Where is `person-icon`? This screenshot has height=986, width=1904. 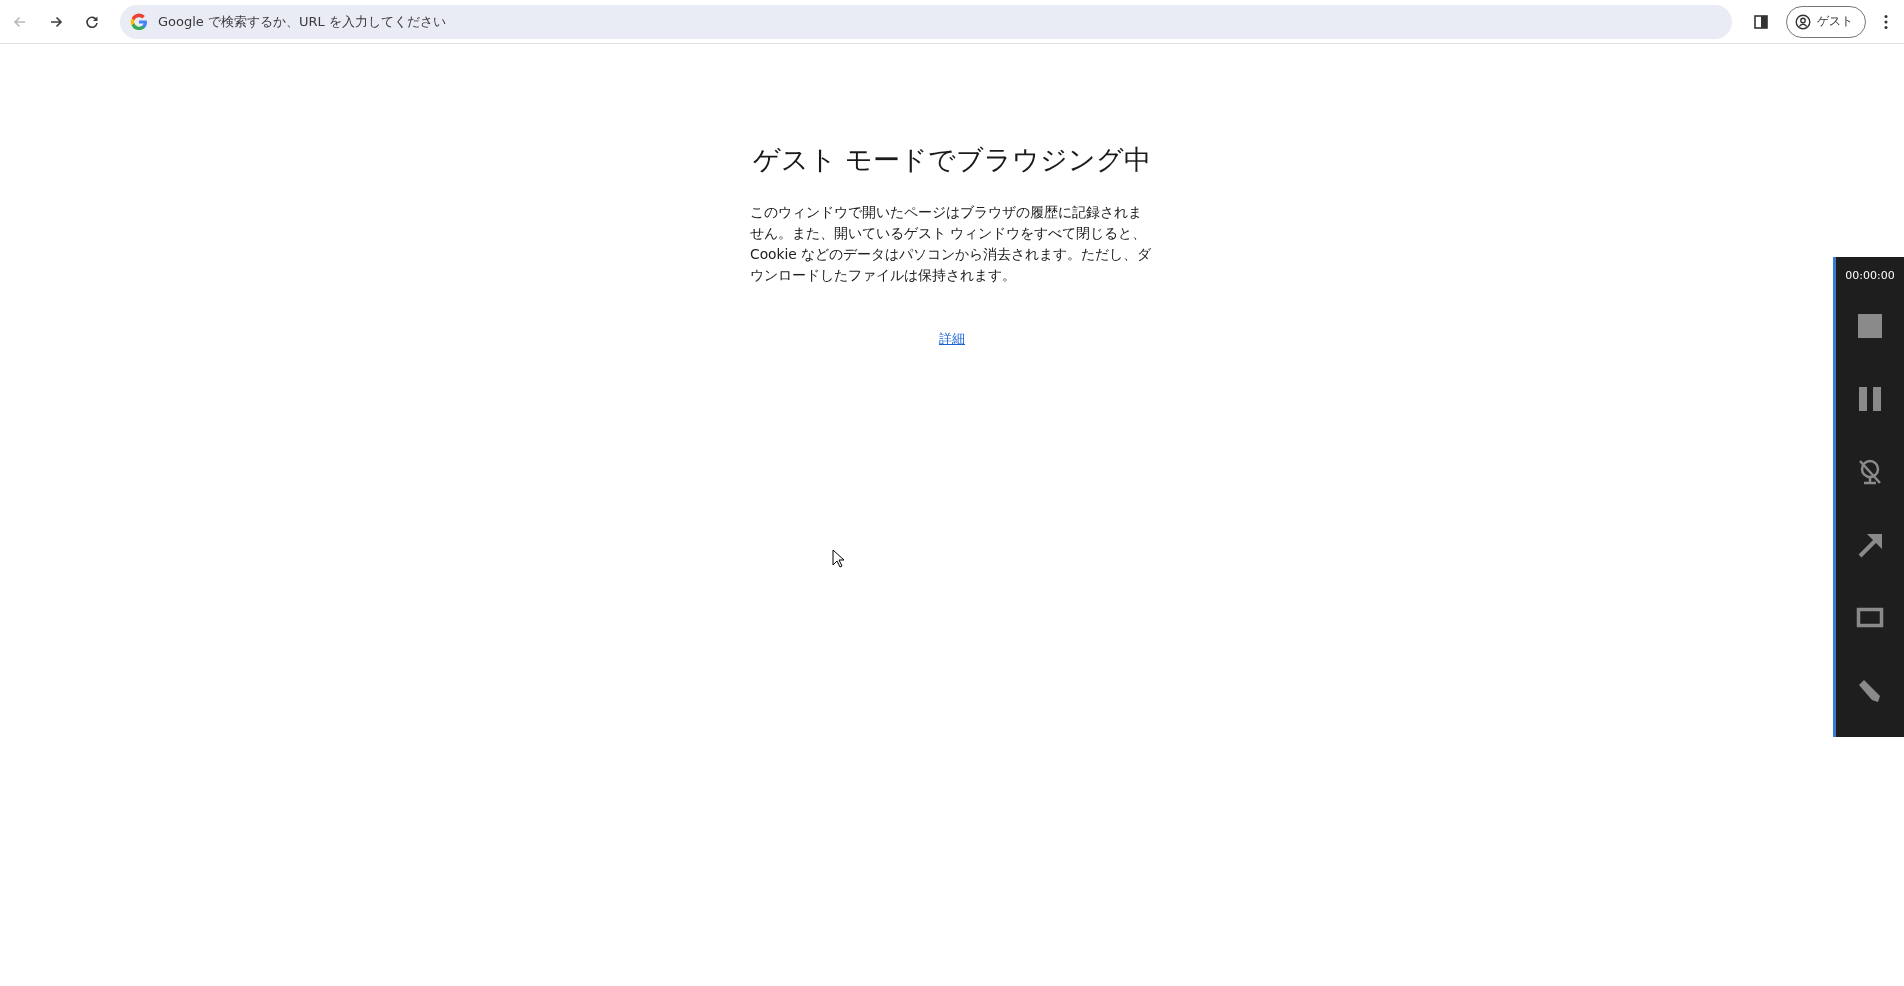
person-icon is located at coordinates (1803, 21).